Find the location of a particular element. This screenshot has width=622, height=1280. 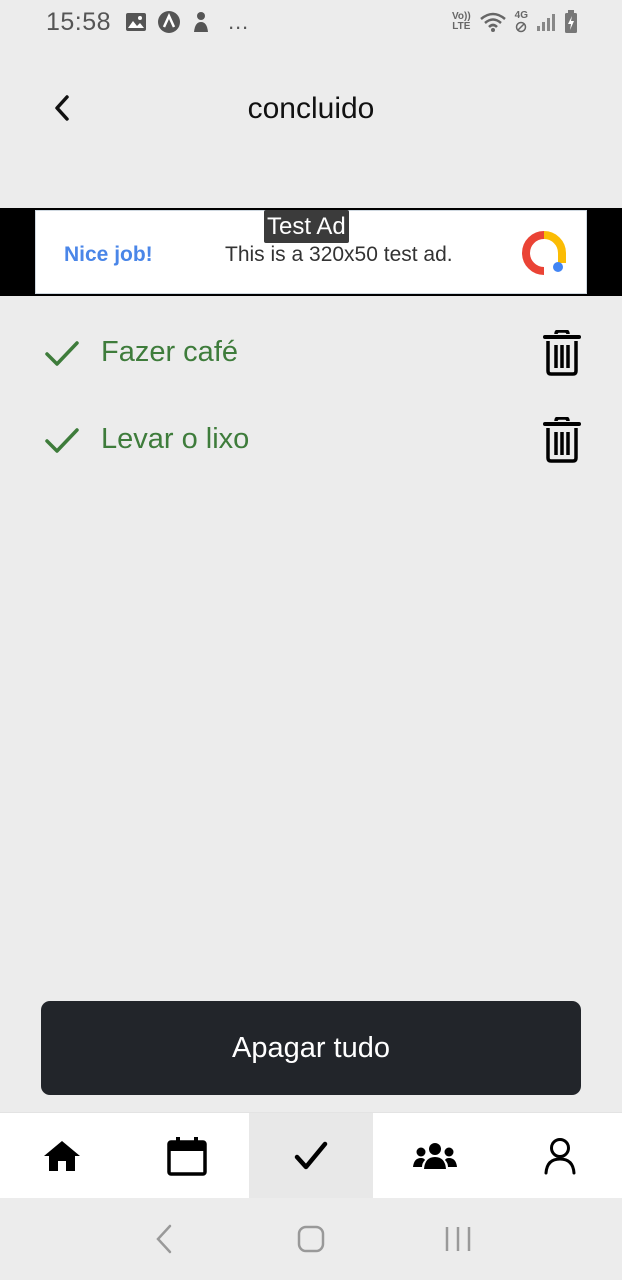

gallery-icon is located at coordinates (136, 22).